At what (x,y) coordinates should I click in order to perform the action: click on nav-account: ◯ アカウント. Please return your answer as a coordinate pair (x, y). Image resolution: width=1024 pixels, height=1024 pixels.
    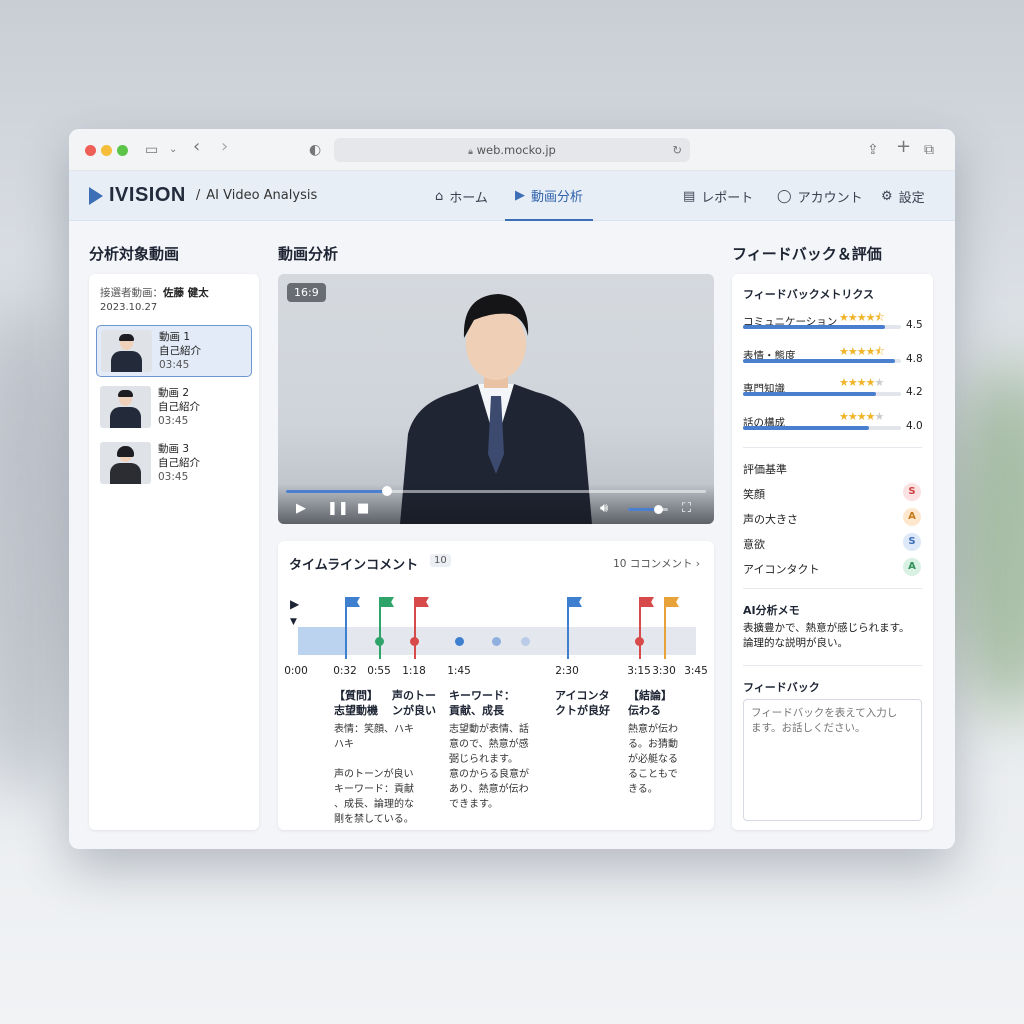
    Looking at the image, I should click on (820, 196).